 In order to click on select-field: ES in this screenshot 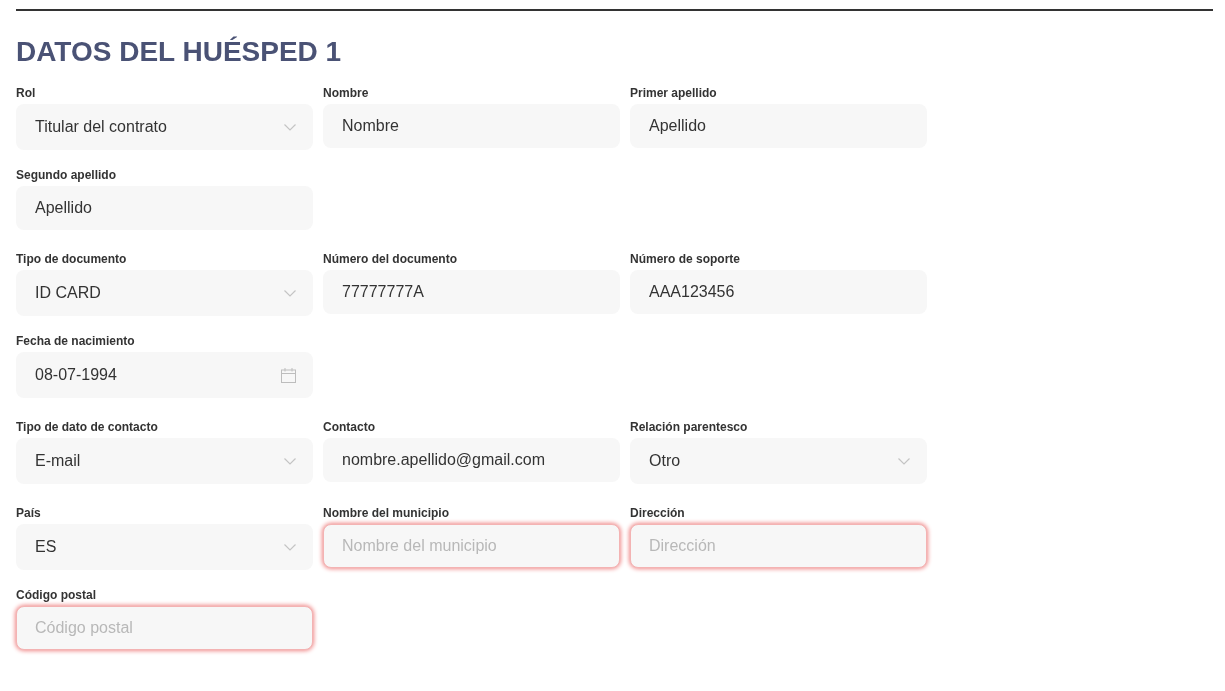, I will do `click(164, 547)`.